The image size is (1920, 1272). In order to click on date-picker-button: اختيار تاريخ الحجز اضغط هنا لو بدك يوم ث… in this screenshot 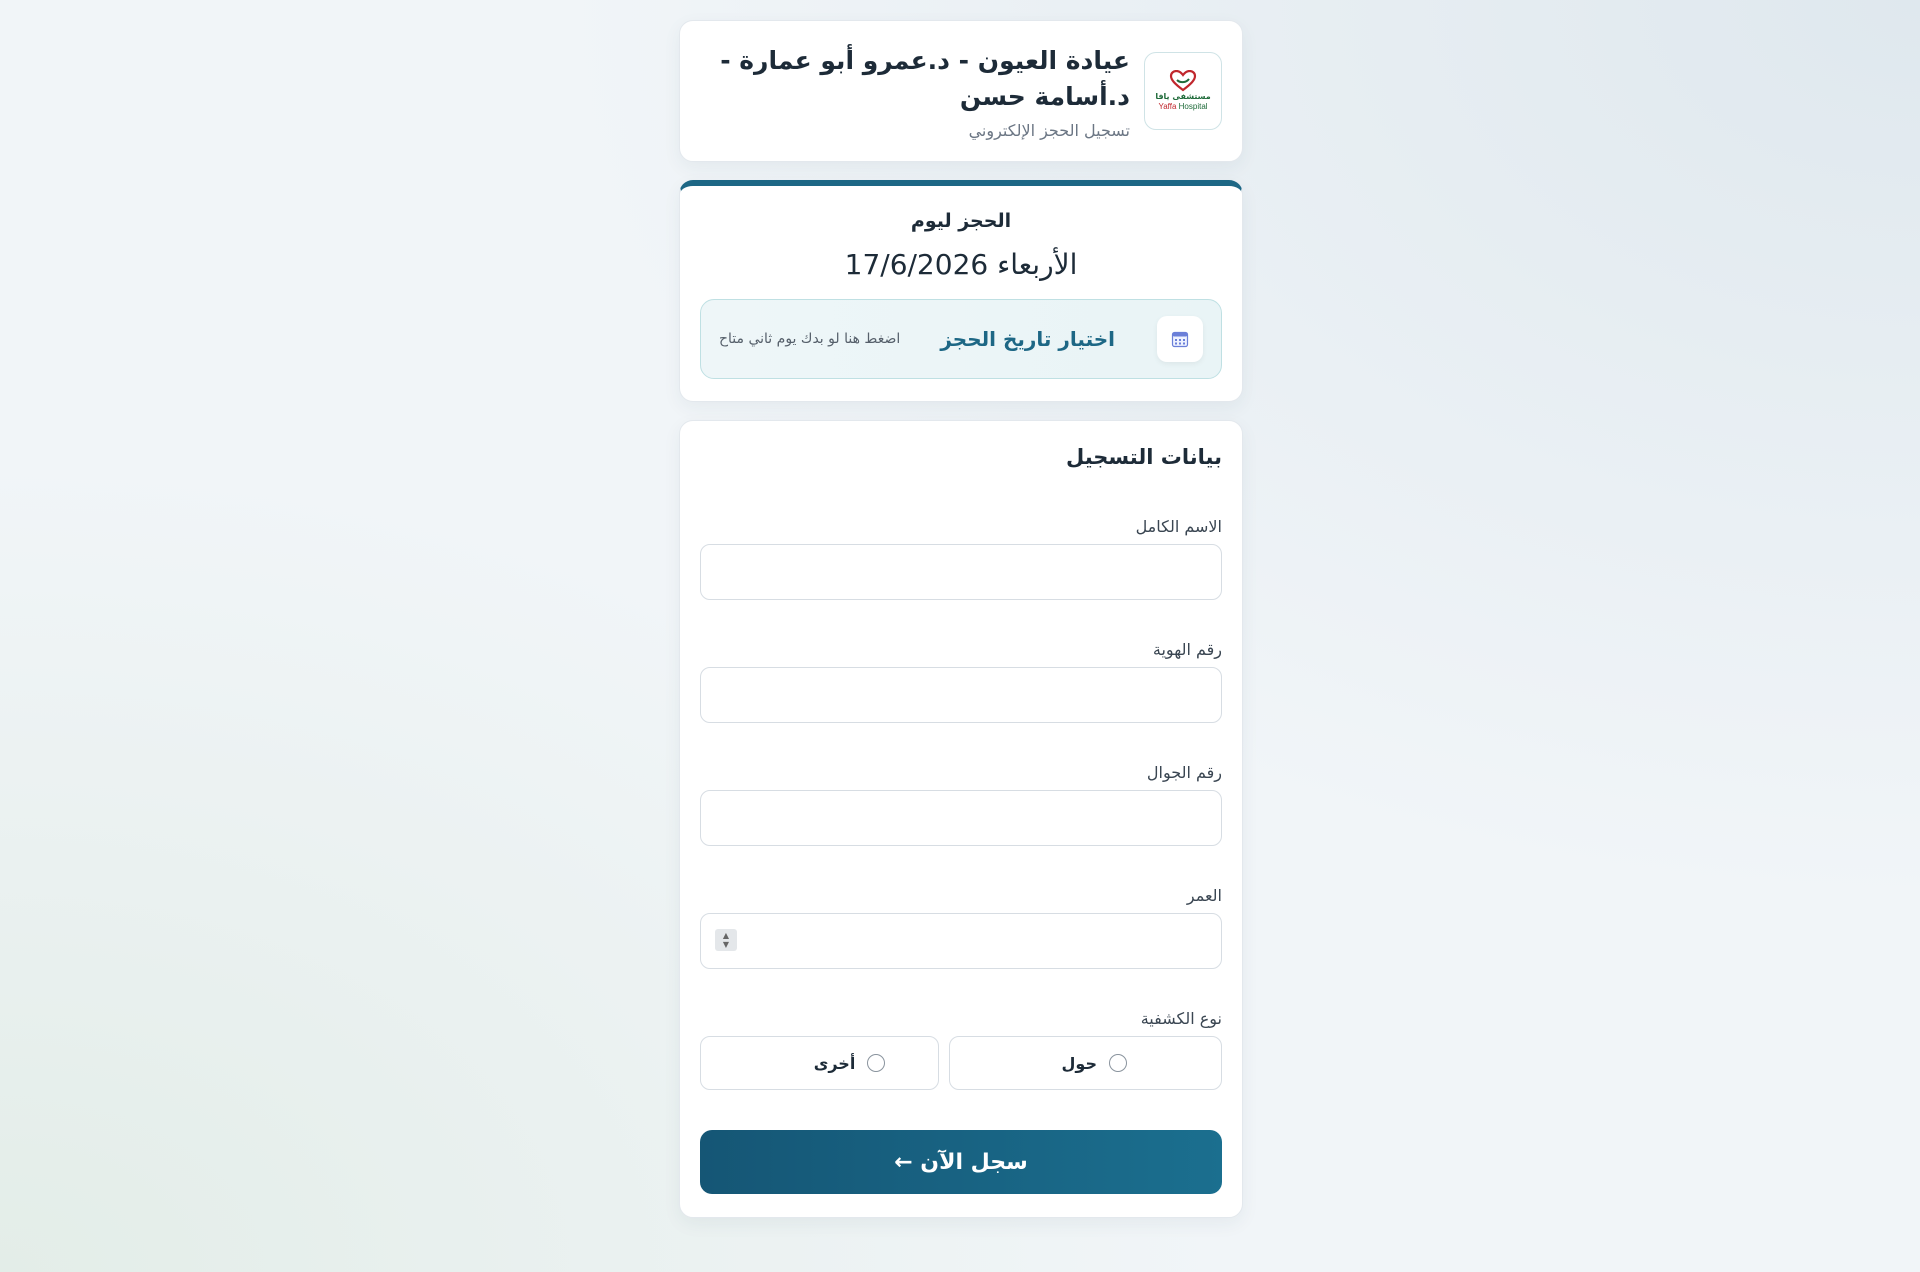, I will do `click(961, 339)`.